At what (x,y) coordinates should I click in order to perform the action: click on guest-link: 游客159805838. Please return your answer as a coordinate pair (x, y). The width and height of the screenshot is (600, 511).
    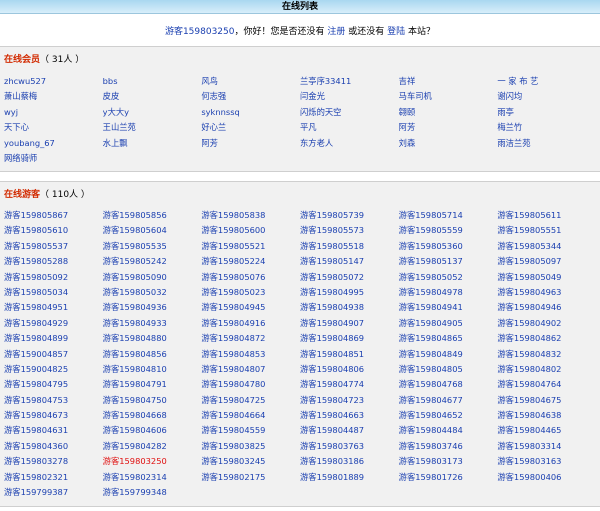
    Looking at the image, I should click on (250, 215).